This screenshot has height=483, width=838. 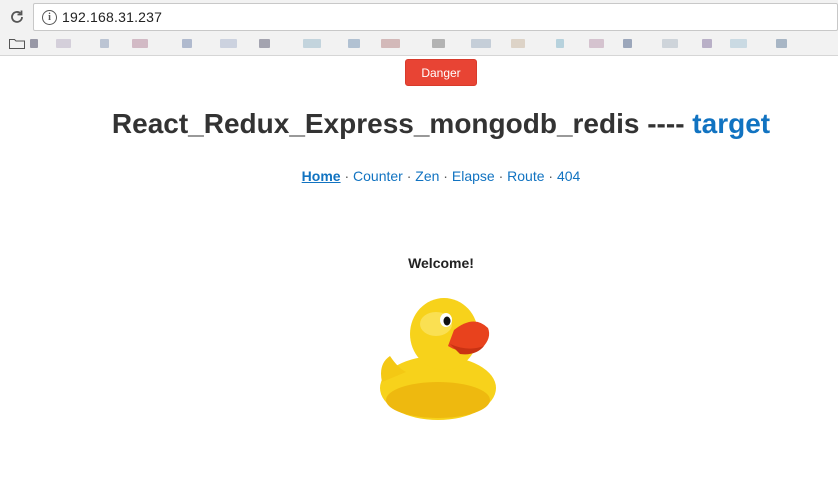 I want to click on bookmarks-bar, so click(x=419, y=44).